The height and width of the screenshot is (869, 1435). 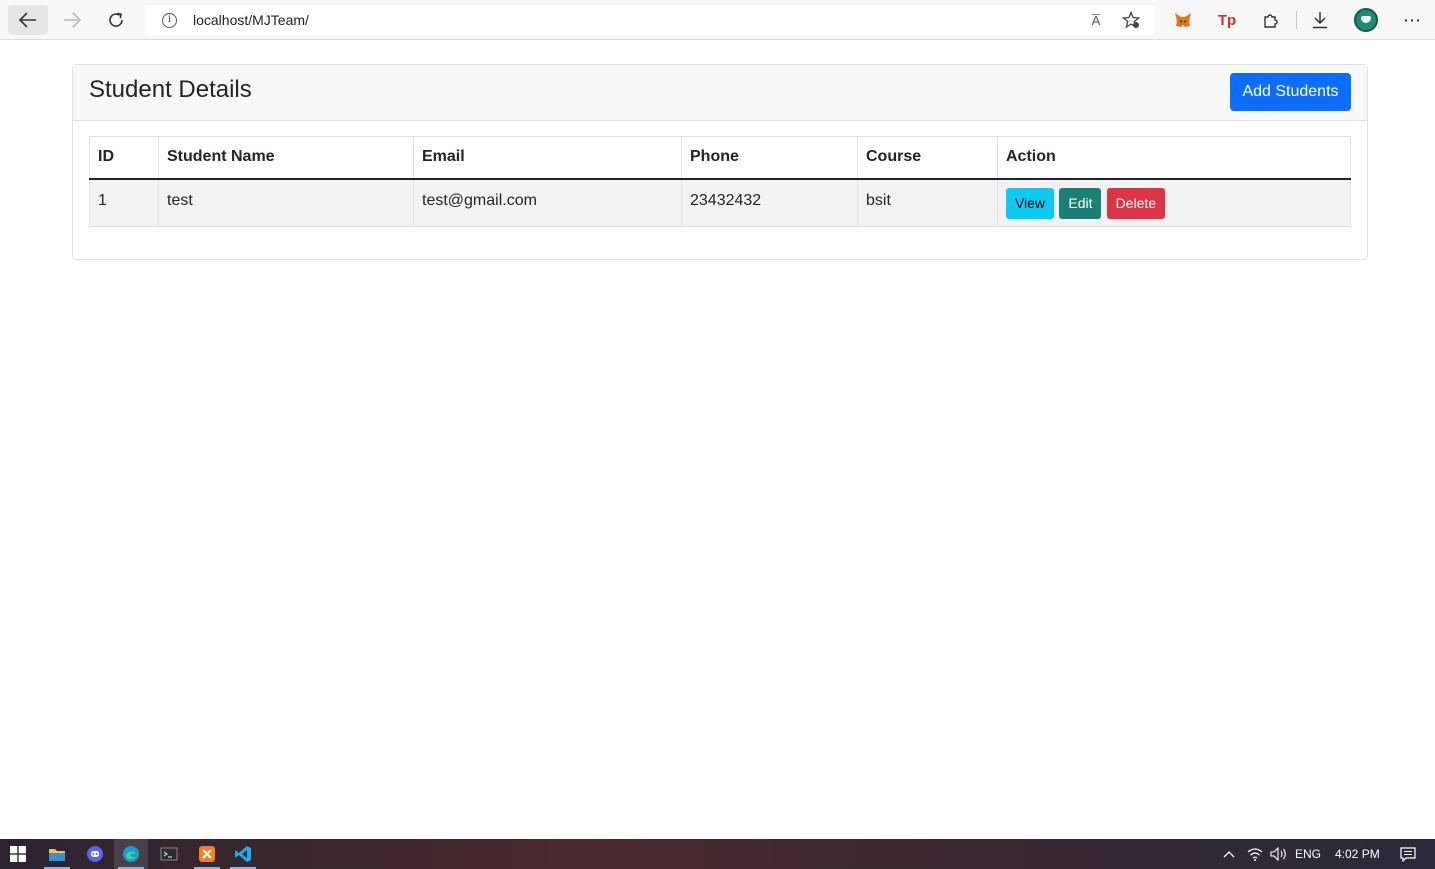 What do you see at coordinates (1290, 92) in the screenshot?
I see `add-students-button: Add Students` at bounding box center [1290, 92].